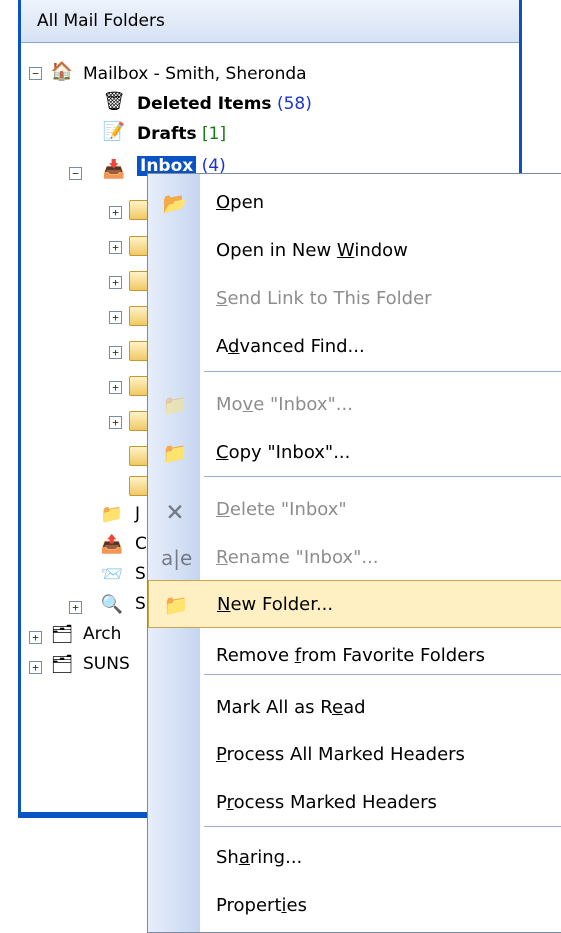 This screenshot has height=933, width=561. What do you see at coordinates (393, 655) in the screenshot?
I see `menu-item-label-part: rom Favorite Folders` at bounding box center [393, 655].